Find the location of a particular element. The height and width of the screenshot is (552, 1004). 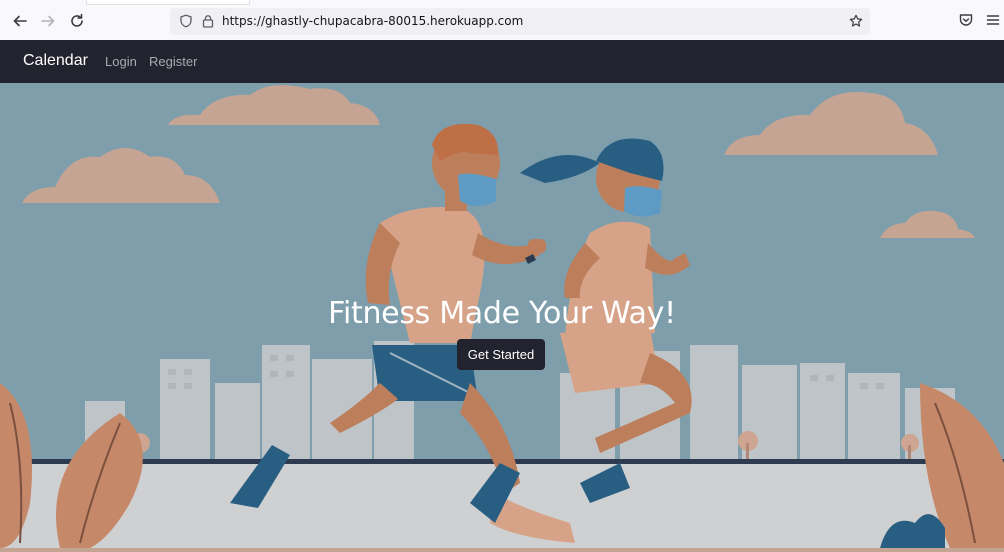

back-button is located at coordinates (20, 21).